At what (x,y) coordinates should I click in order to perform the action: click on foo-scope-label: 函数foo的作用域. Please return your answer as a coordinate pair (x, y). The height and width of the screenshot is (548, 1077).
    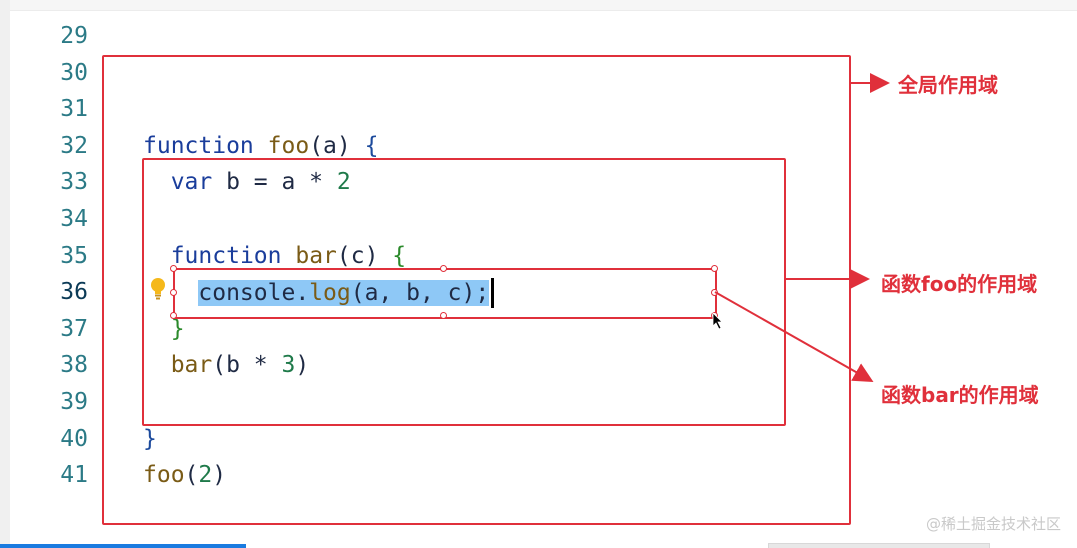
    Looking at the image, I should click on (959, 284).